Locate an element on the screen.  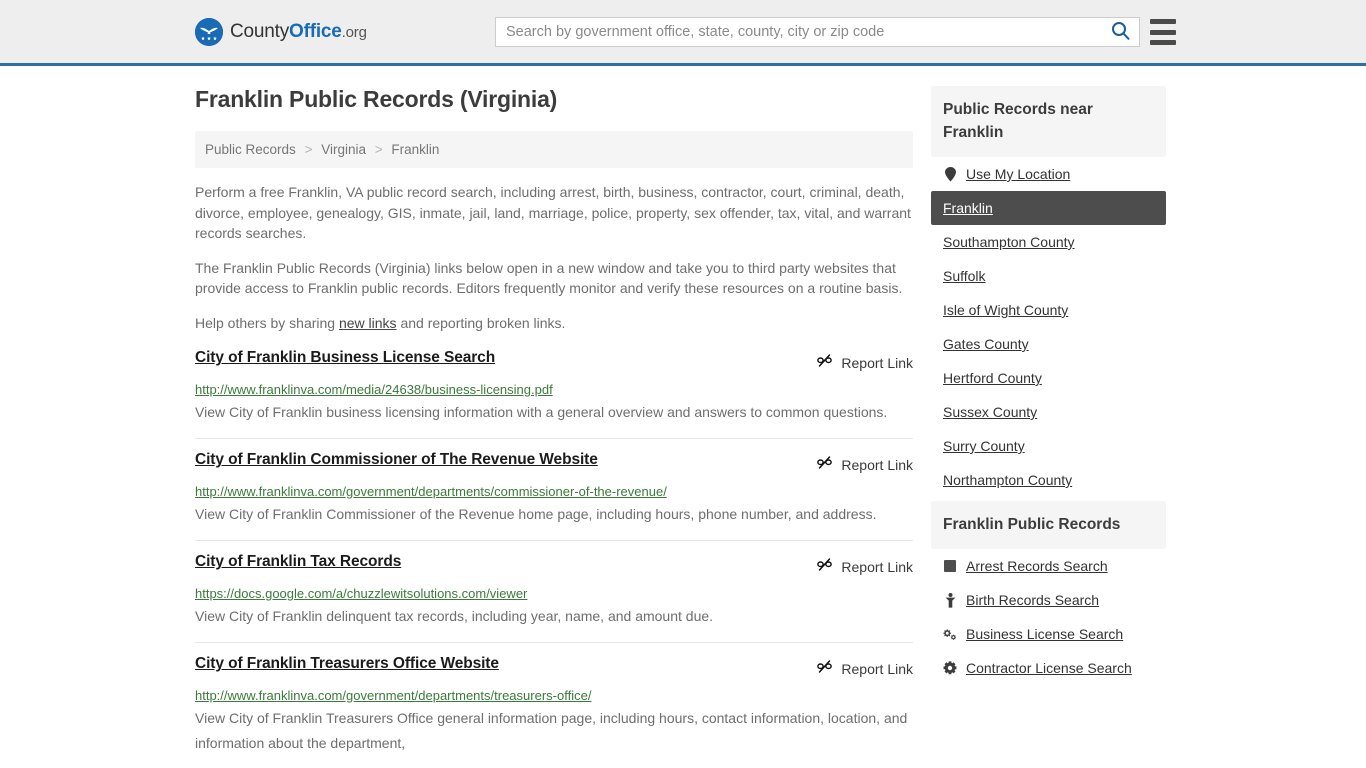
gear-icon is located at coordinates (950, 668).